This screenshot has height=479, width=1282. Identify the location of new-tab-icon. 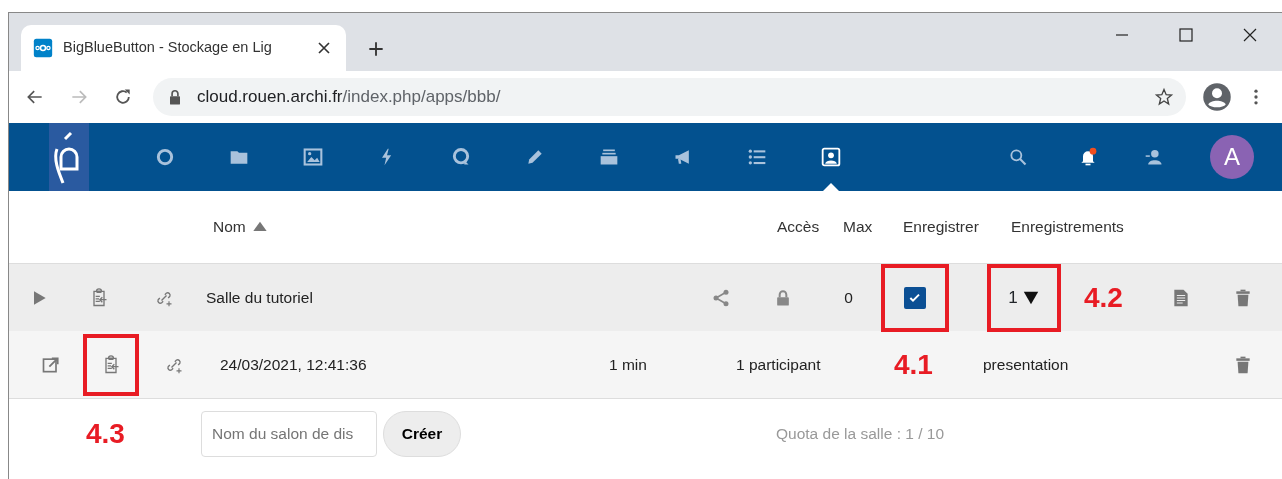
(376, 49).